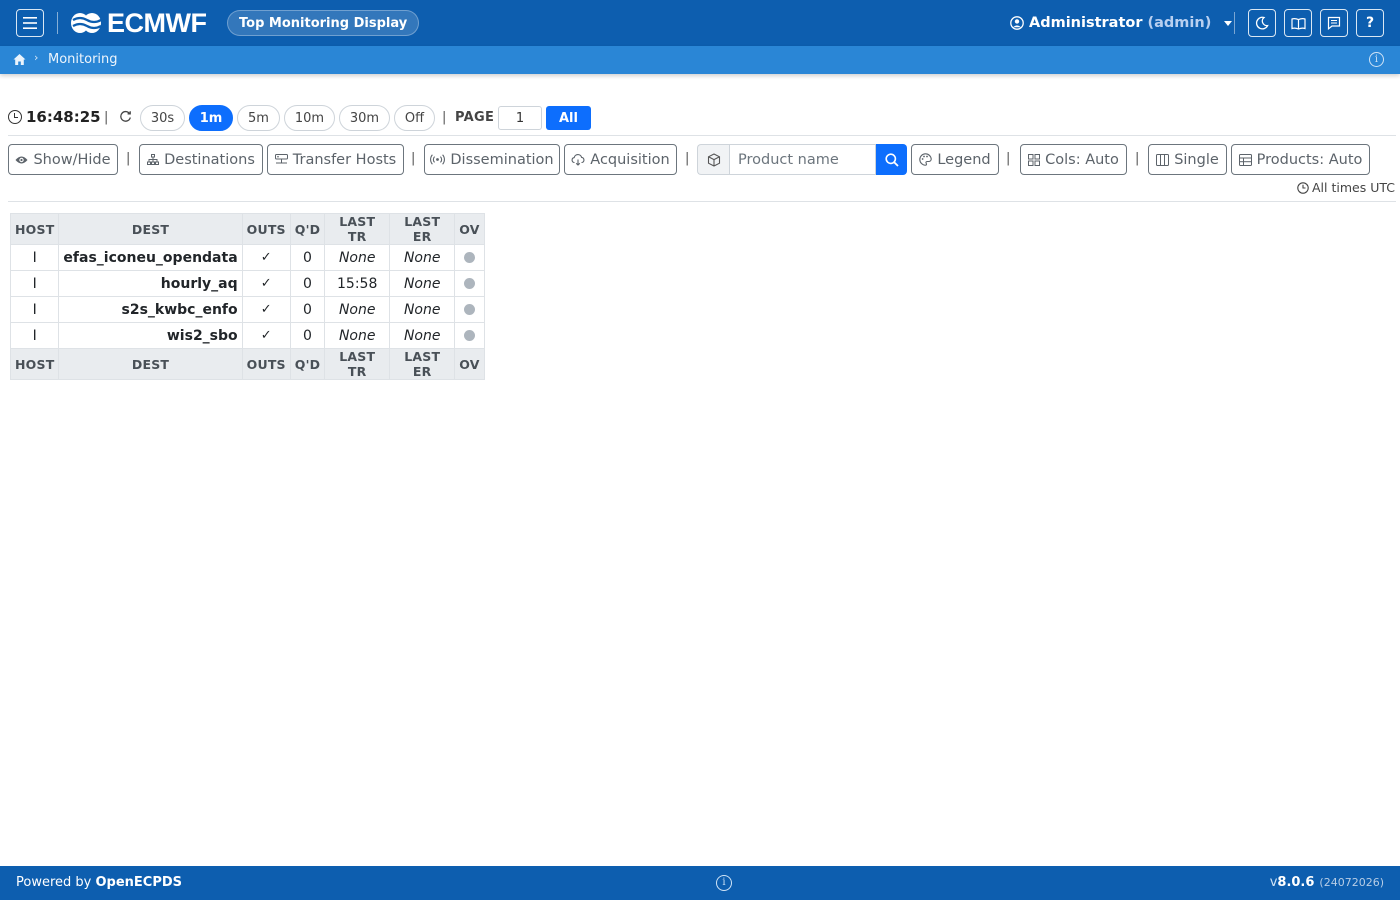 The width and height of the screenshot is (1400, 900). Describe the element at coordinates (258, 118) in the screenshot. I see `refresh-5m: 5m` at that location.